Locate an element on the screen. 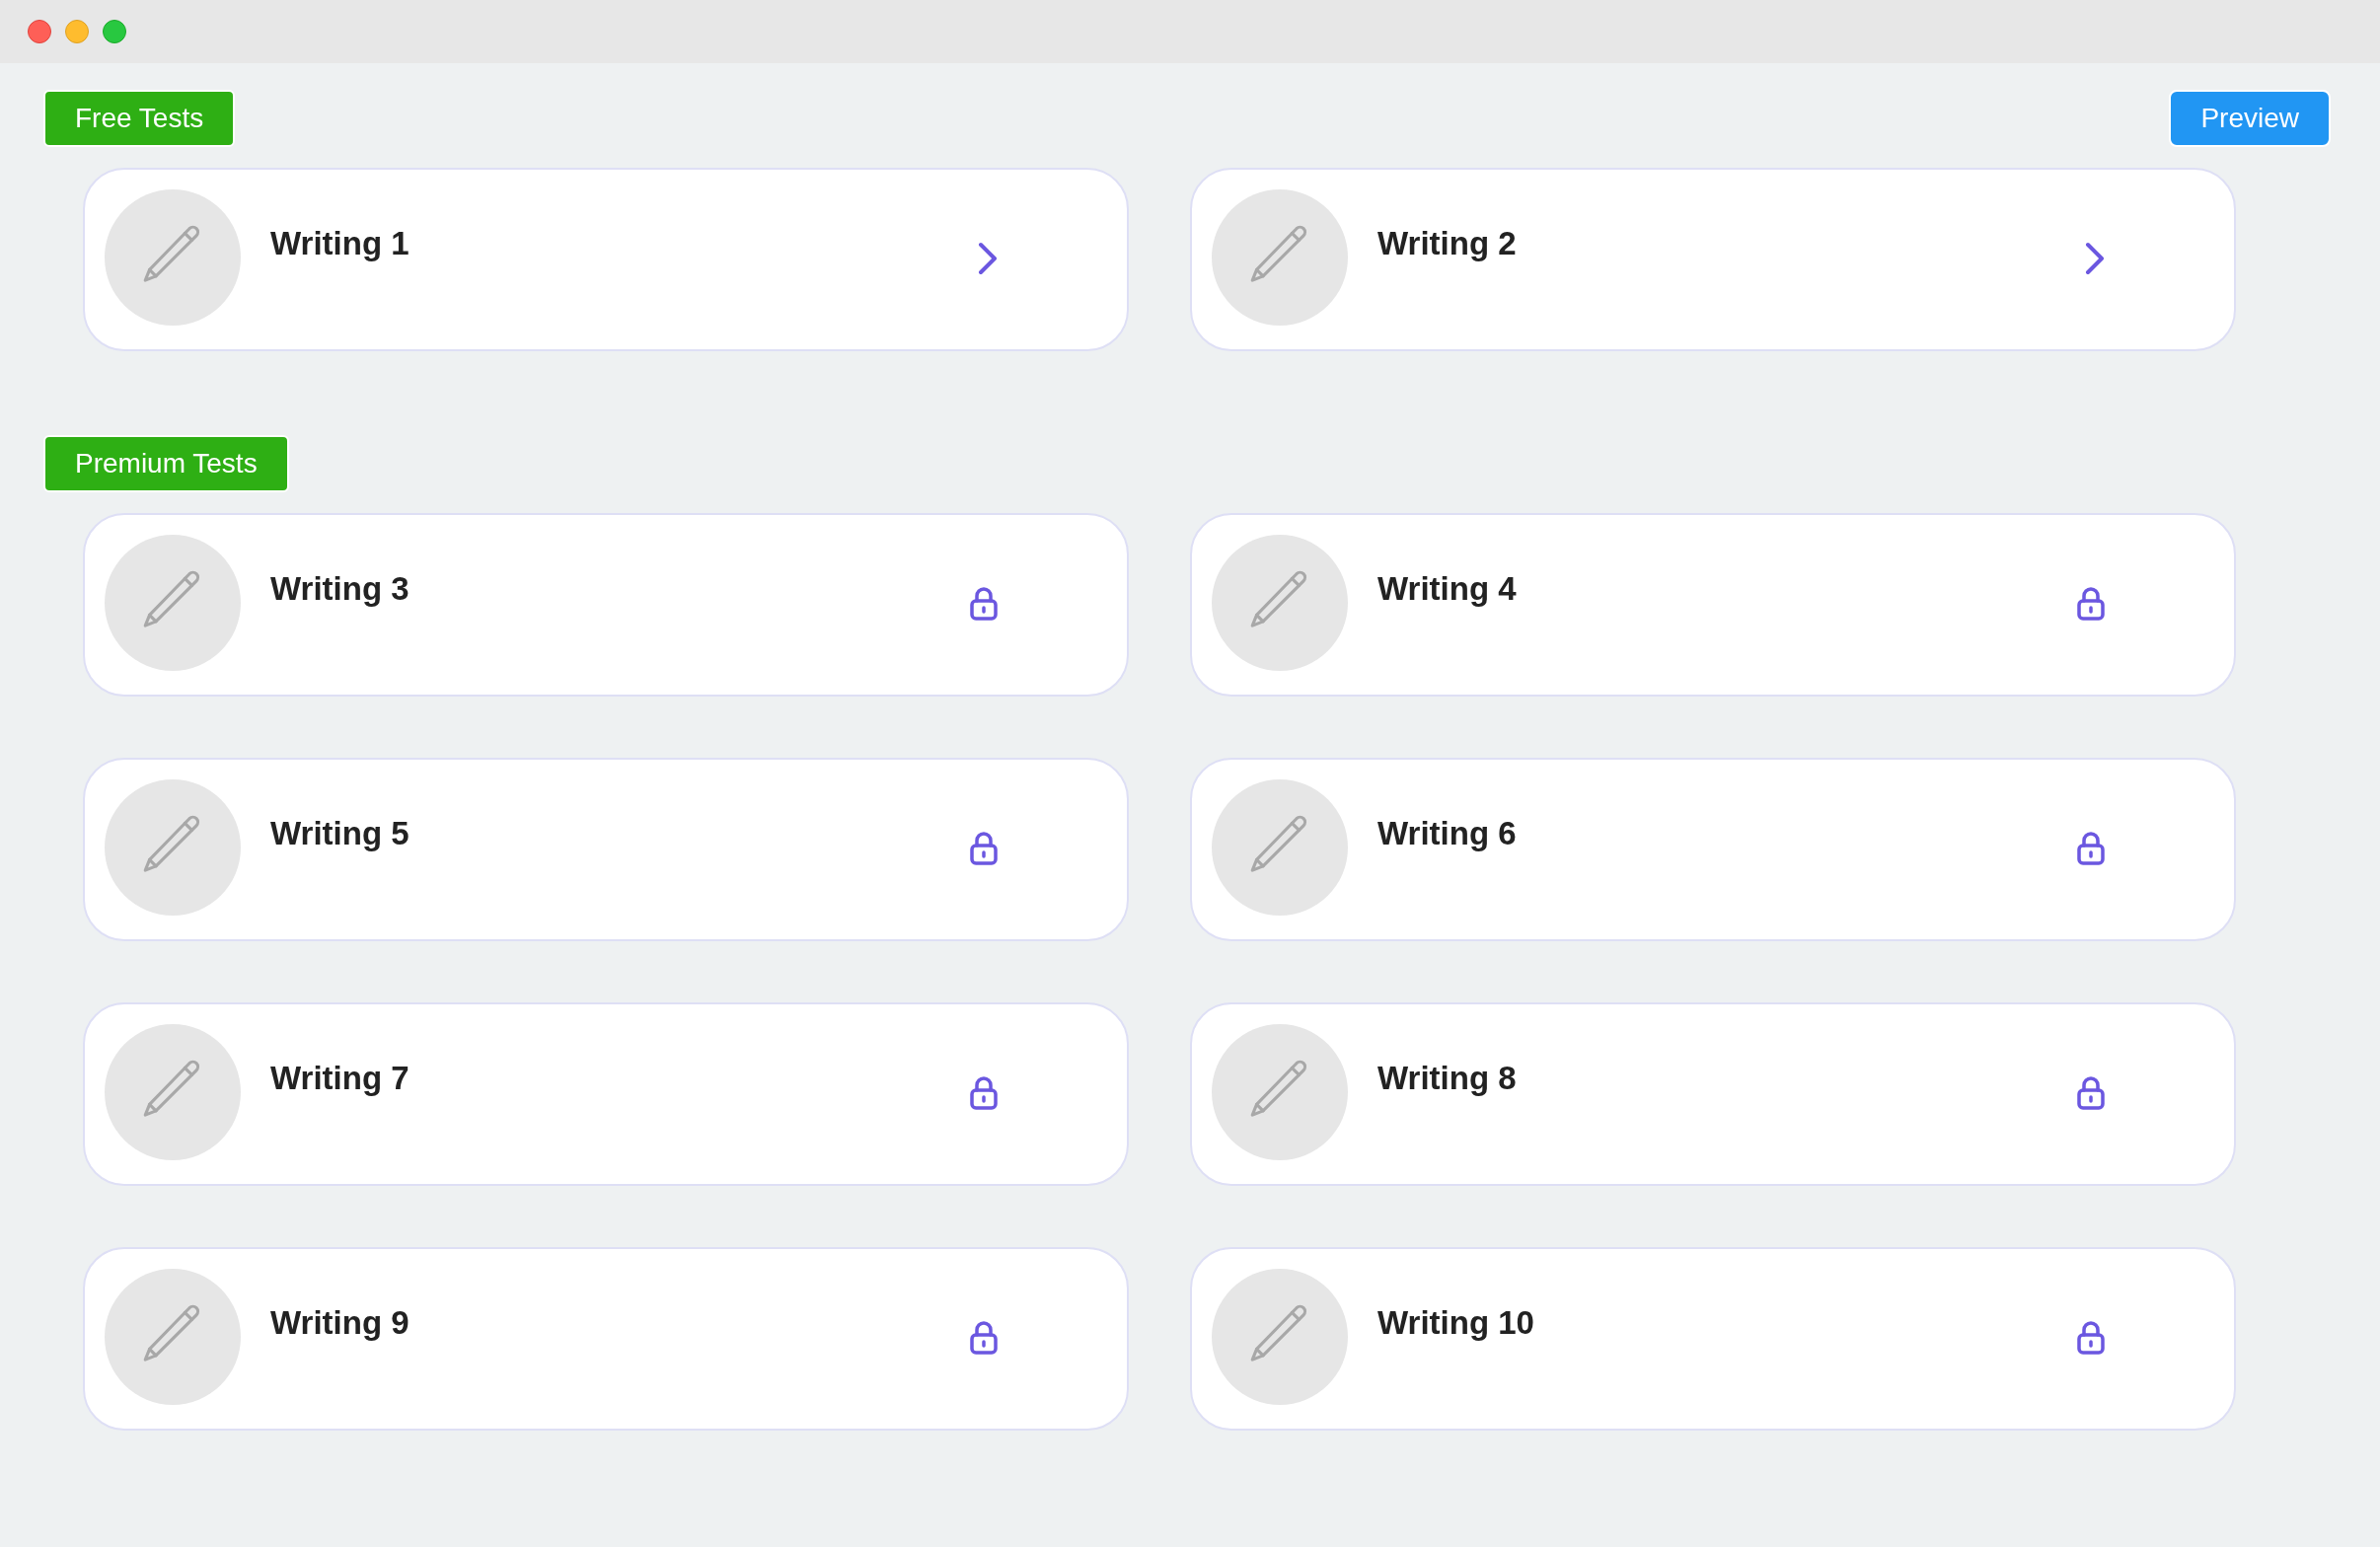  test-card: Writing 2 is located at coordinates (1713, 259).